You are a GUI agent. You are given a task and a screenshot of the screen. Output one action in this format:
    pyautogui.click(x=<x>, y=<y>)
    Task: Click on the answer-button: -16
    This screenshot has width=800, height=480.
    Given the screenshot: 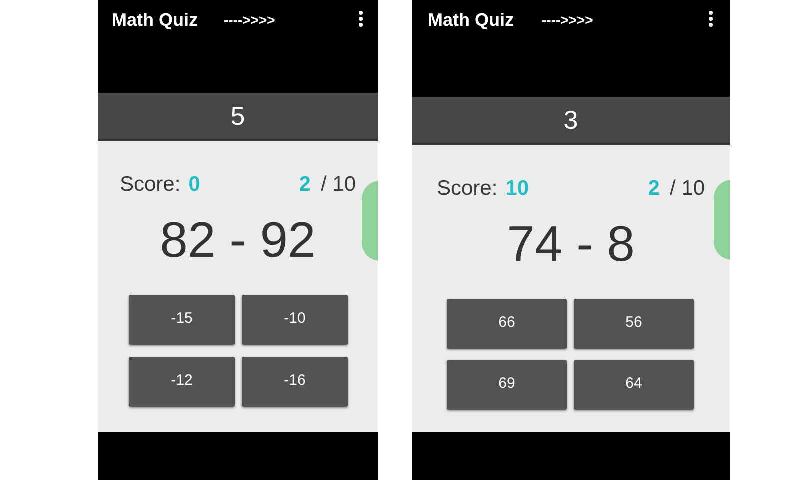 What is the action you would take?
    pyautogui.click(x=295, y=381)
    